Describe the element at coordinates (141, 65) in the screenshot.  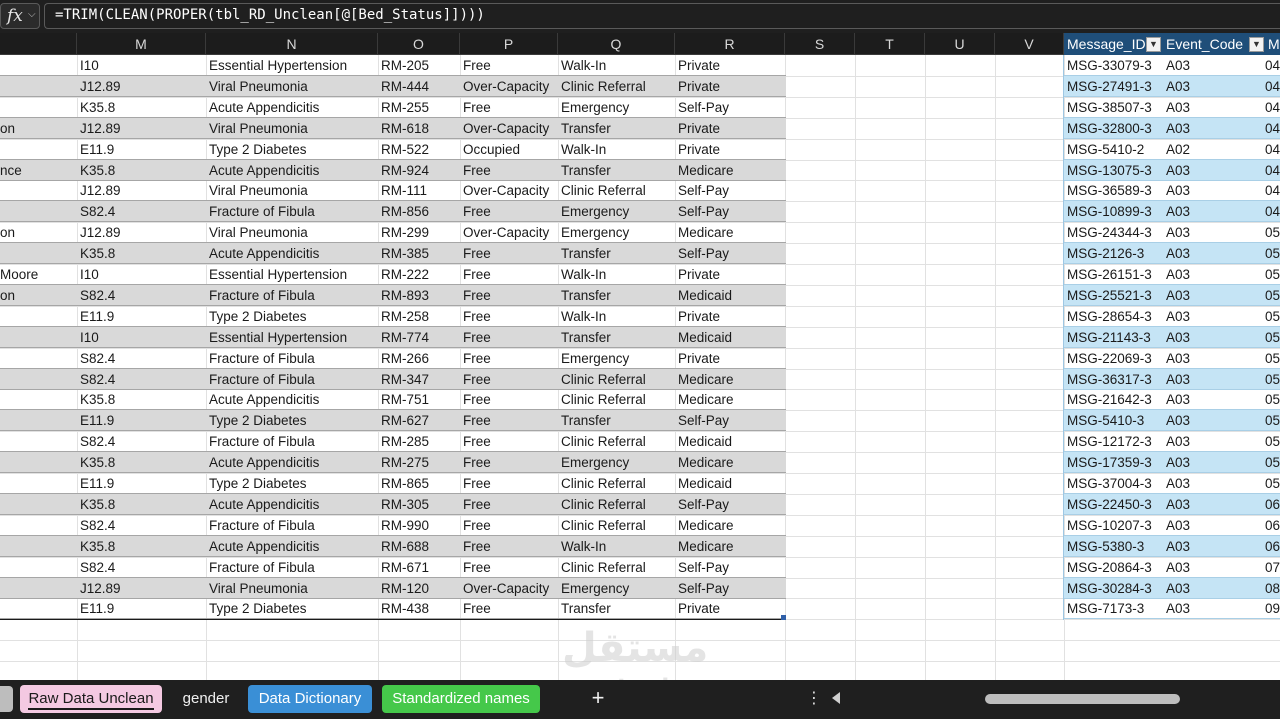
I see `cell-diagnosis-code: I10` at that location.